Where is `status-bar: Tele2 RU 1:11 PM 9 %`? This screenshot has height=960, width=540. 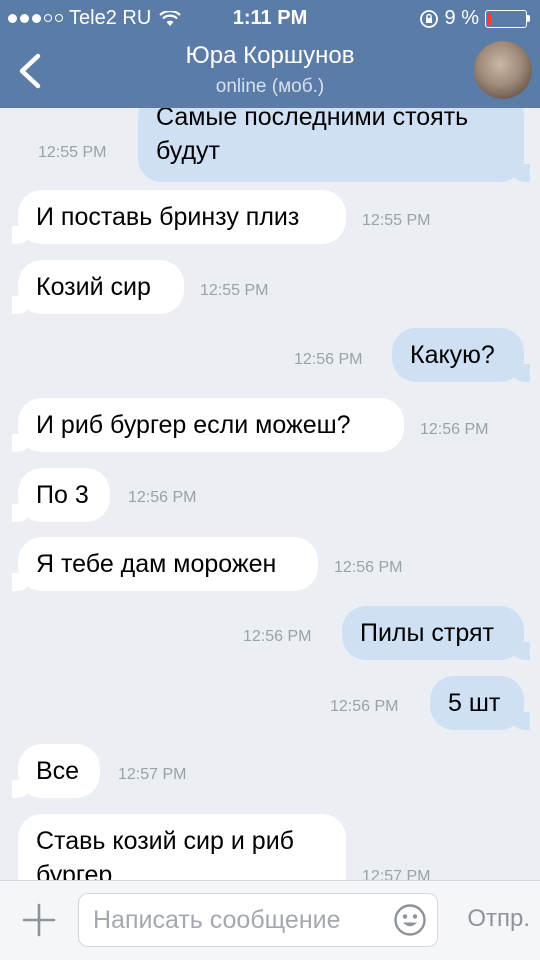 status-bar: Tele2 RU 1:11 PM 9 % is located at coordinates (270, 18).